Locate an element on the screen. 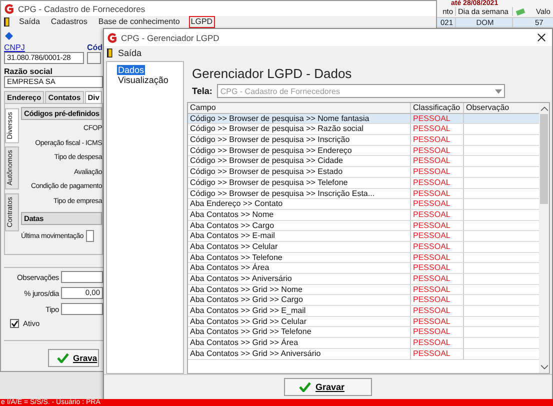  scroll-down-icon is located at coordinates (544, 367).